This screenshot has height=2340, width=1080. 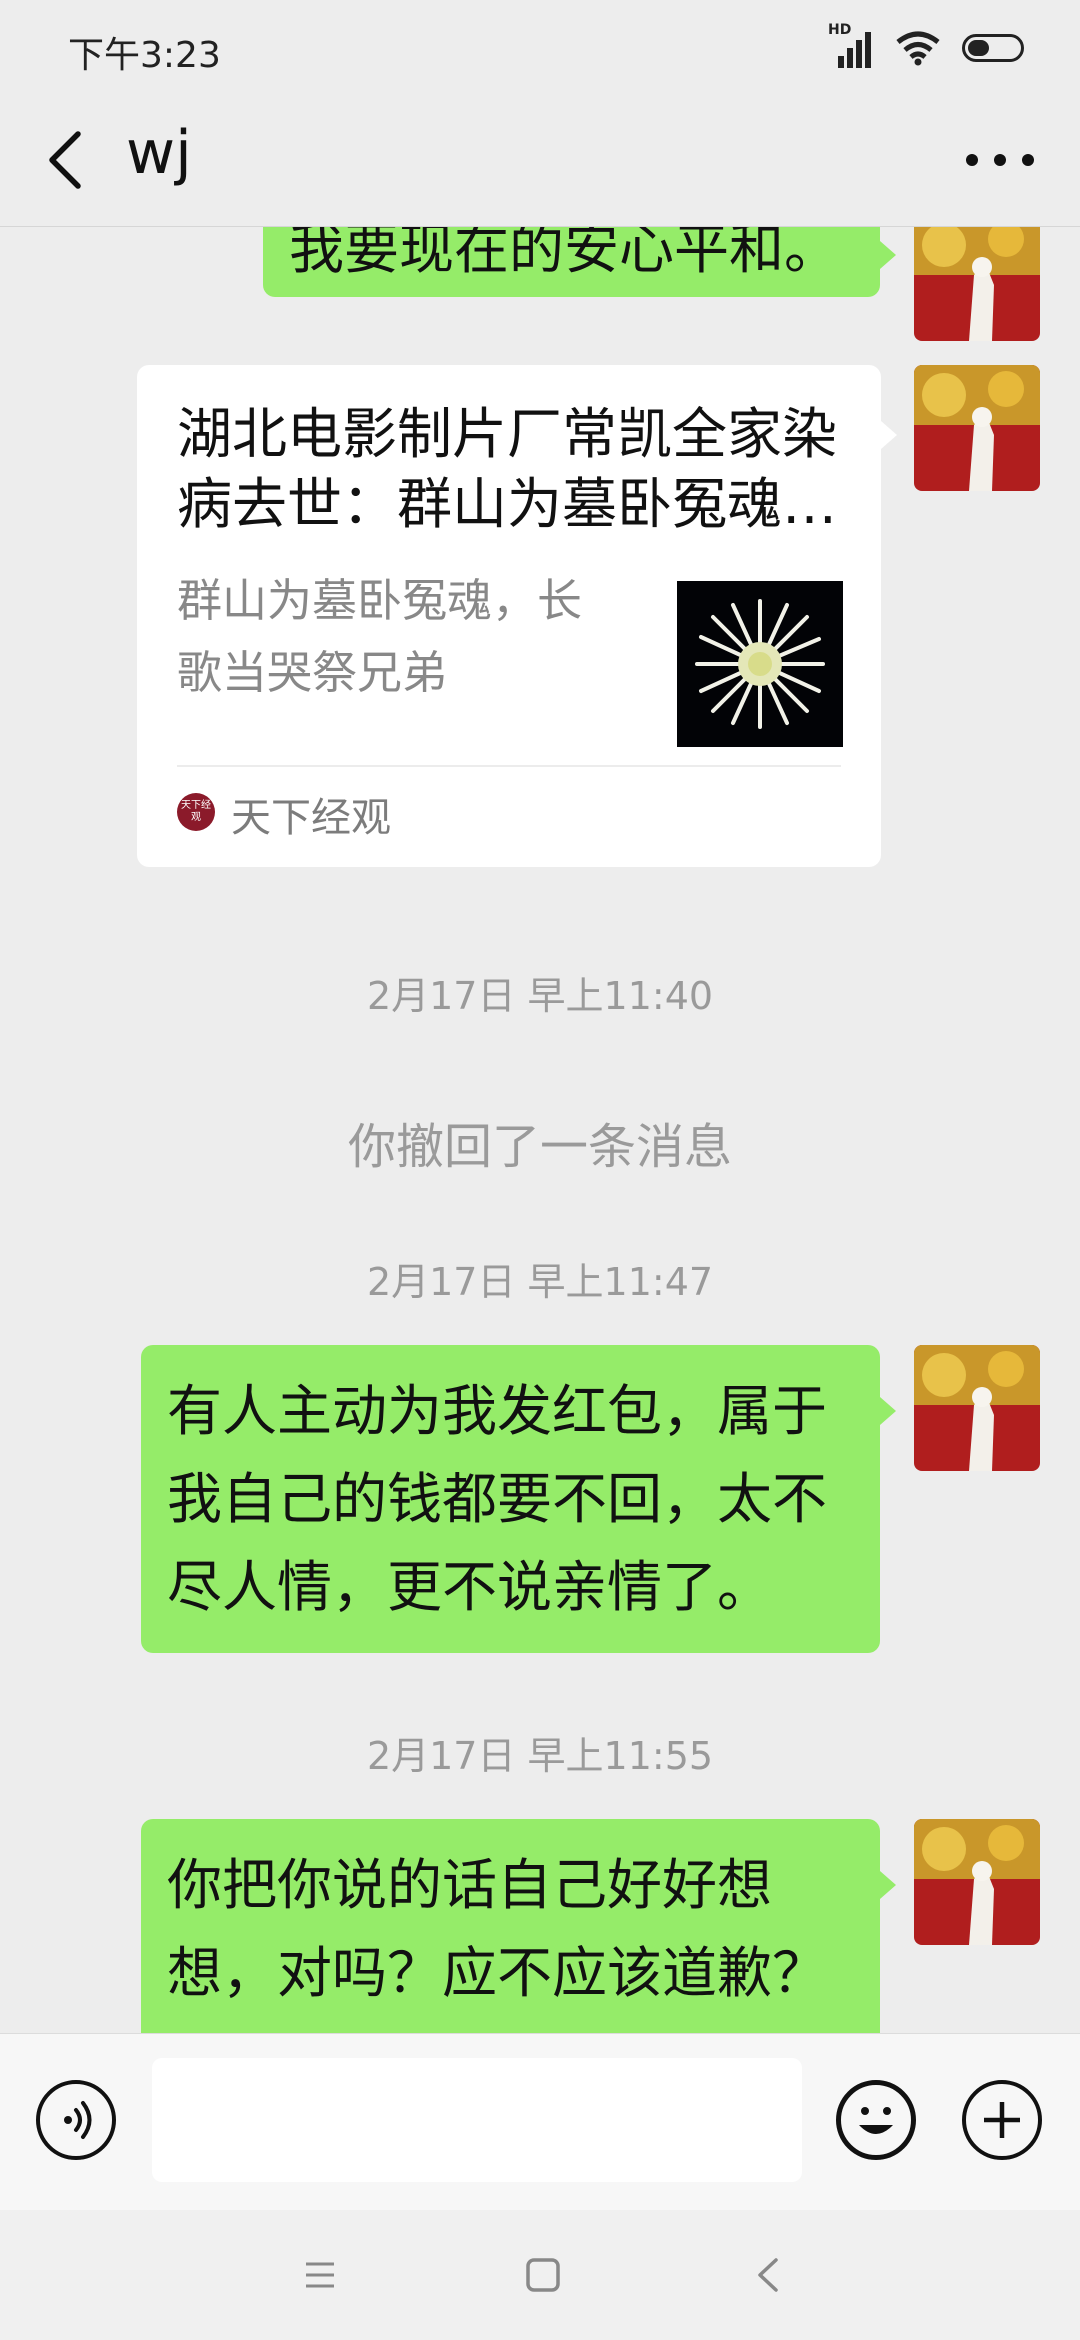 What do you see at coordinates (196, 812) in the screenshot?
I see `source-logo: 天下经观` at bounding box center [196, 812].